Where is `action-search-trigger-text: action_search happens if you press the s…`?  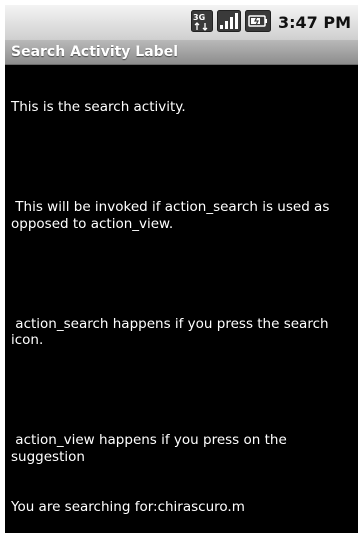 action-search-trigger-text: action_search happens if you press the s… is located at coordinates (172, 332).